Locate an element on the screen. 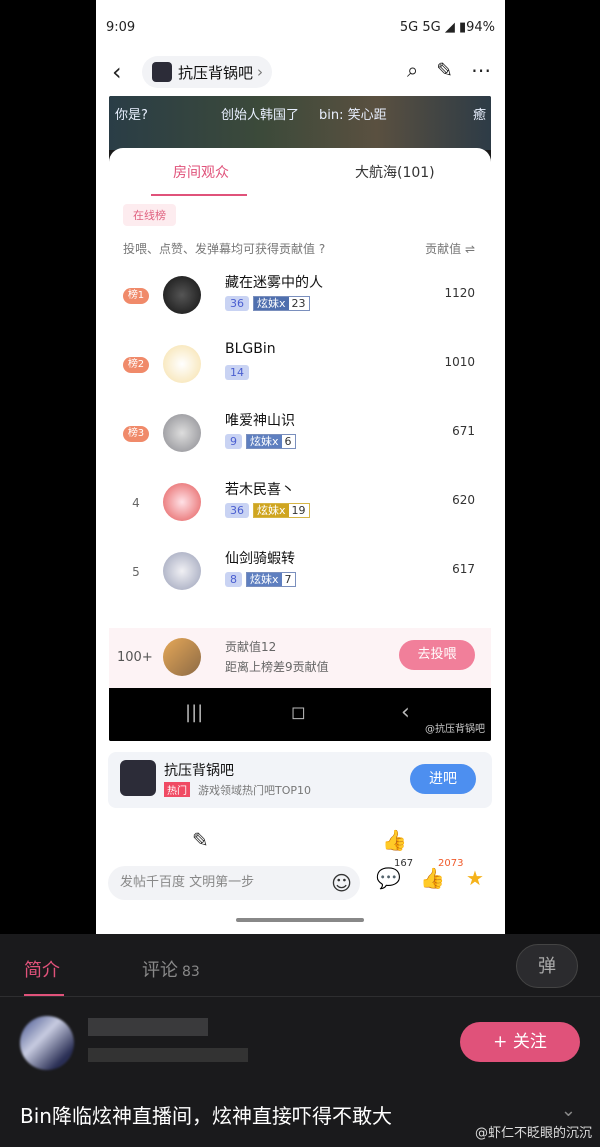 The width and height of the screenshot is (600, 1147). tab-room-audience: 房间观众 is located at coordinates (201, 172).